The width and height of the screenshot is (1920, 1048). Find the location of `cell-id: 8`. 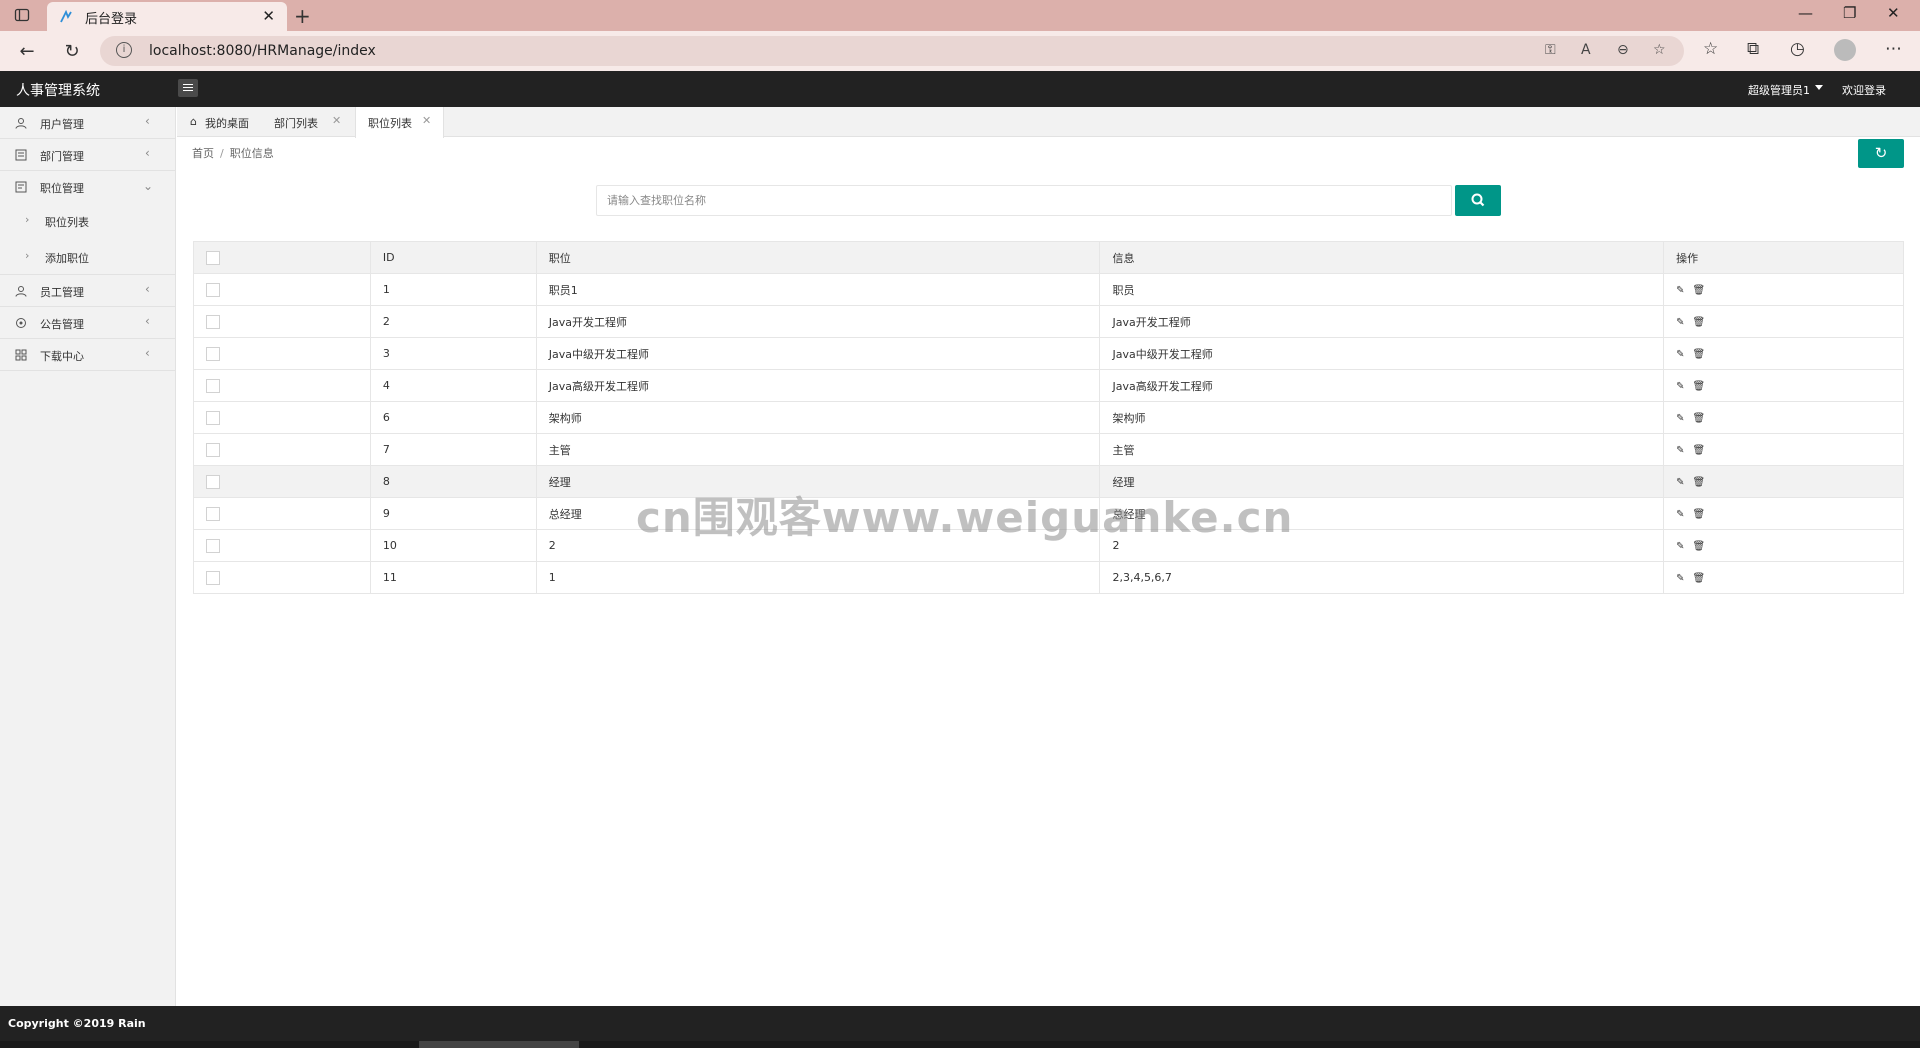

cell-id: 8 is located at coordinates (453, 481).